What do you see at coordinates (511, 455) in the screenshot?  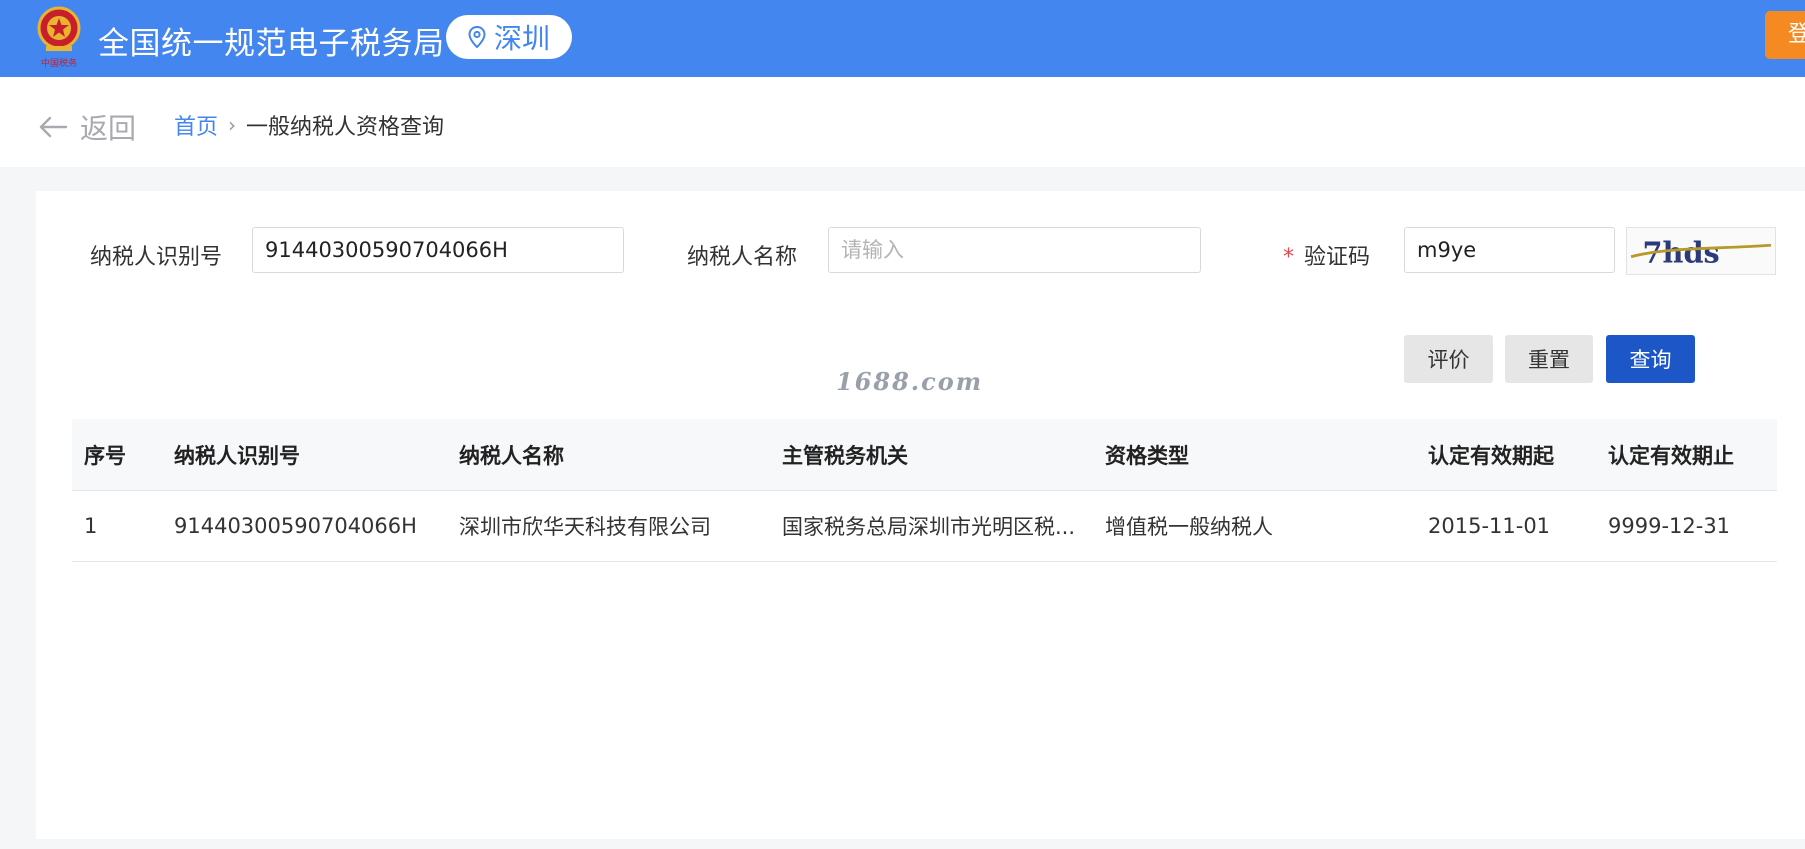 I see `header-taxpayer-name: 纳税人名称` at bounding box center [511, 455].